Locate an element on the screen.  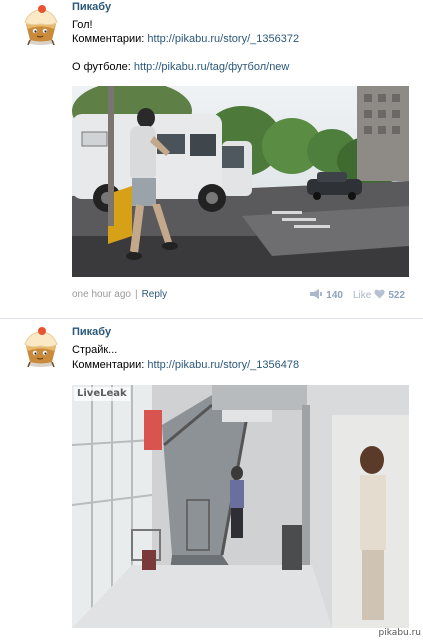
share-count: 140 is located at coordinates (334, 295).